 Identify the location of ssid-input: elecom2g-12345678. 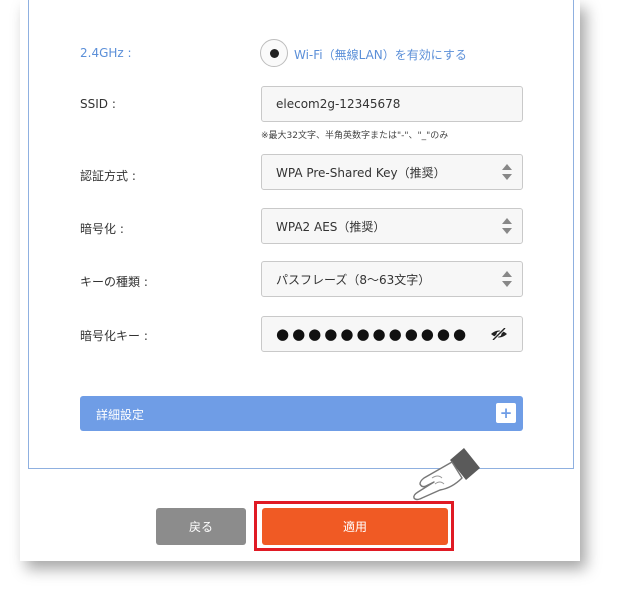
(392, 104).